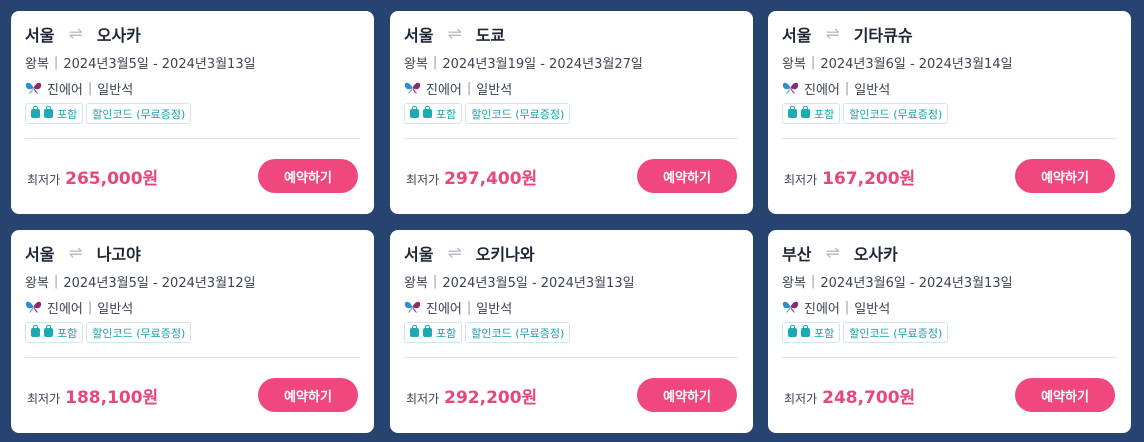  Describe the element at coordinates (112, 179) in the screenshot. I see `price-value: 265,000원` at that location.